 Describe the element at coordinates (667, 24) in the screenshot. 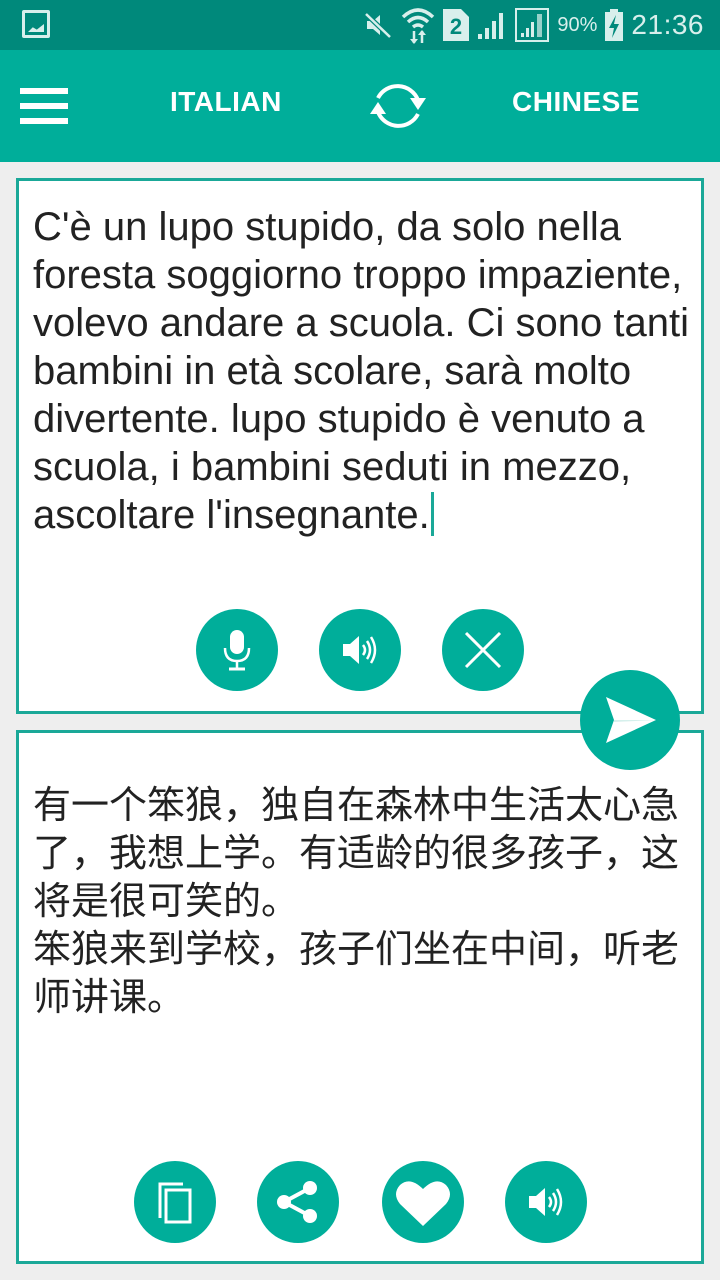

I see `clock: 21:36` at that location.